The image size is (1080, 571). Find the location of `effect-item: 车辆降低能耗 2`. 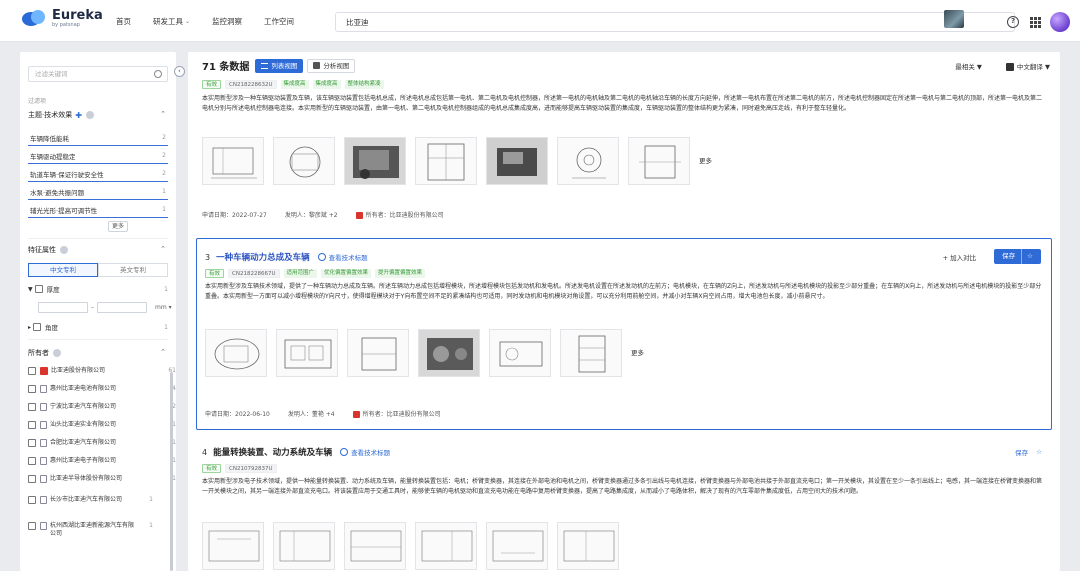

effect-item: 车辆降低能耗 2 is located at coordinates (98, 138).